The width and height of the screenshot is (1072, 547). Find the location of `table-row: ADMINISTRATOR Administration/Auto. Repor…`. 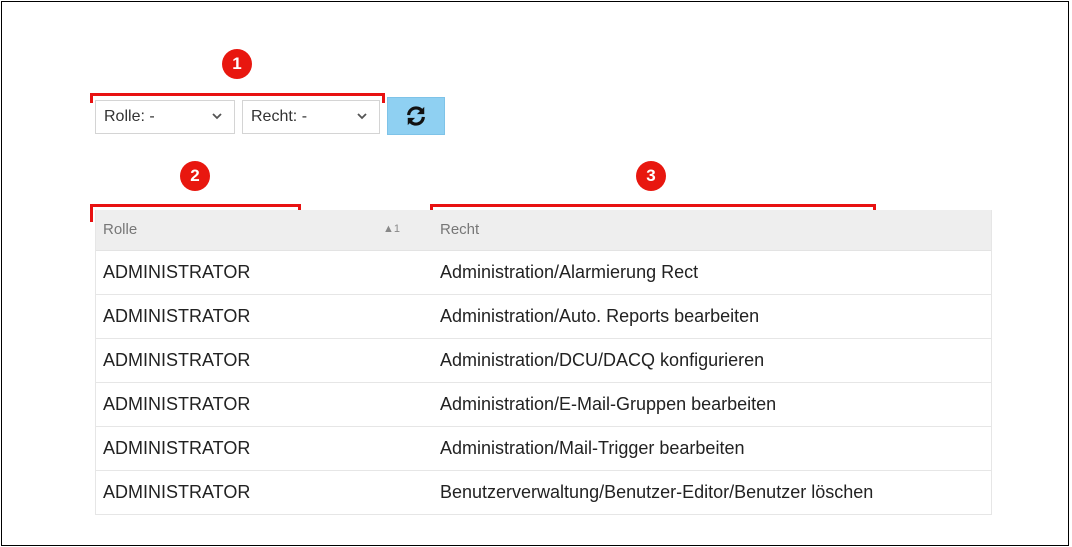

table-row: ADMINISTRATOR Administration/Auto. Repor… is located at coordinates (543, 317).